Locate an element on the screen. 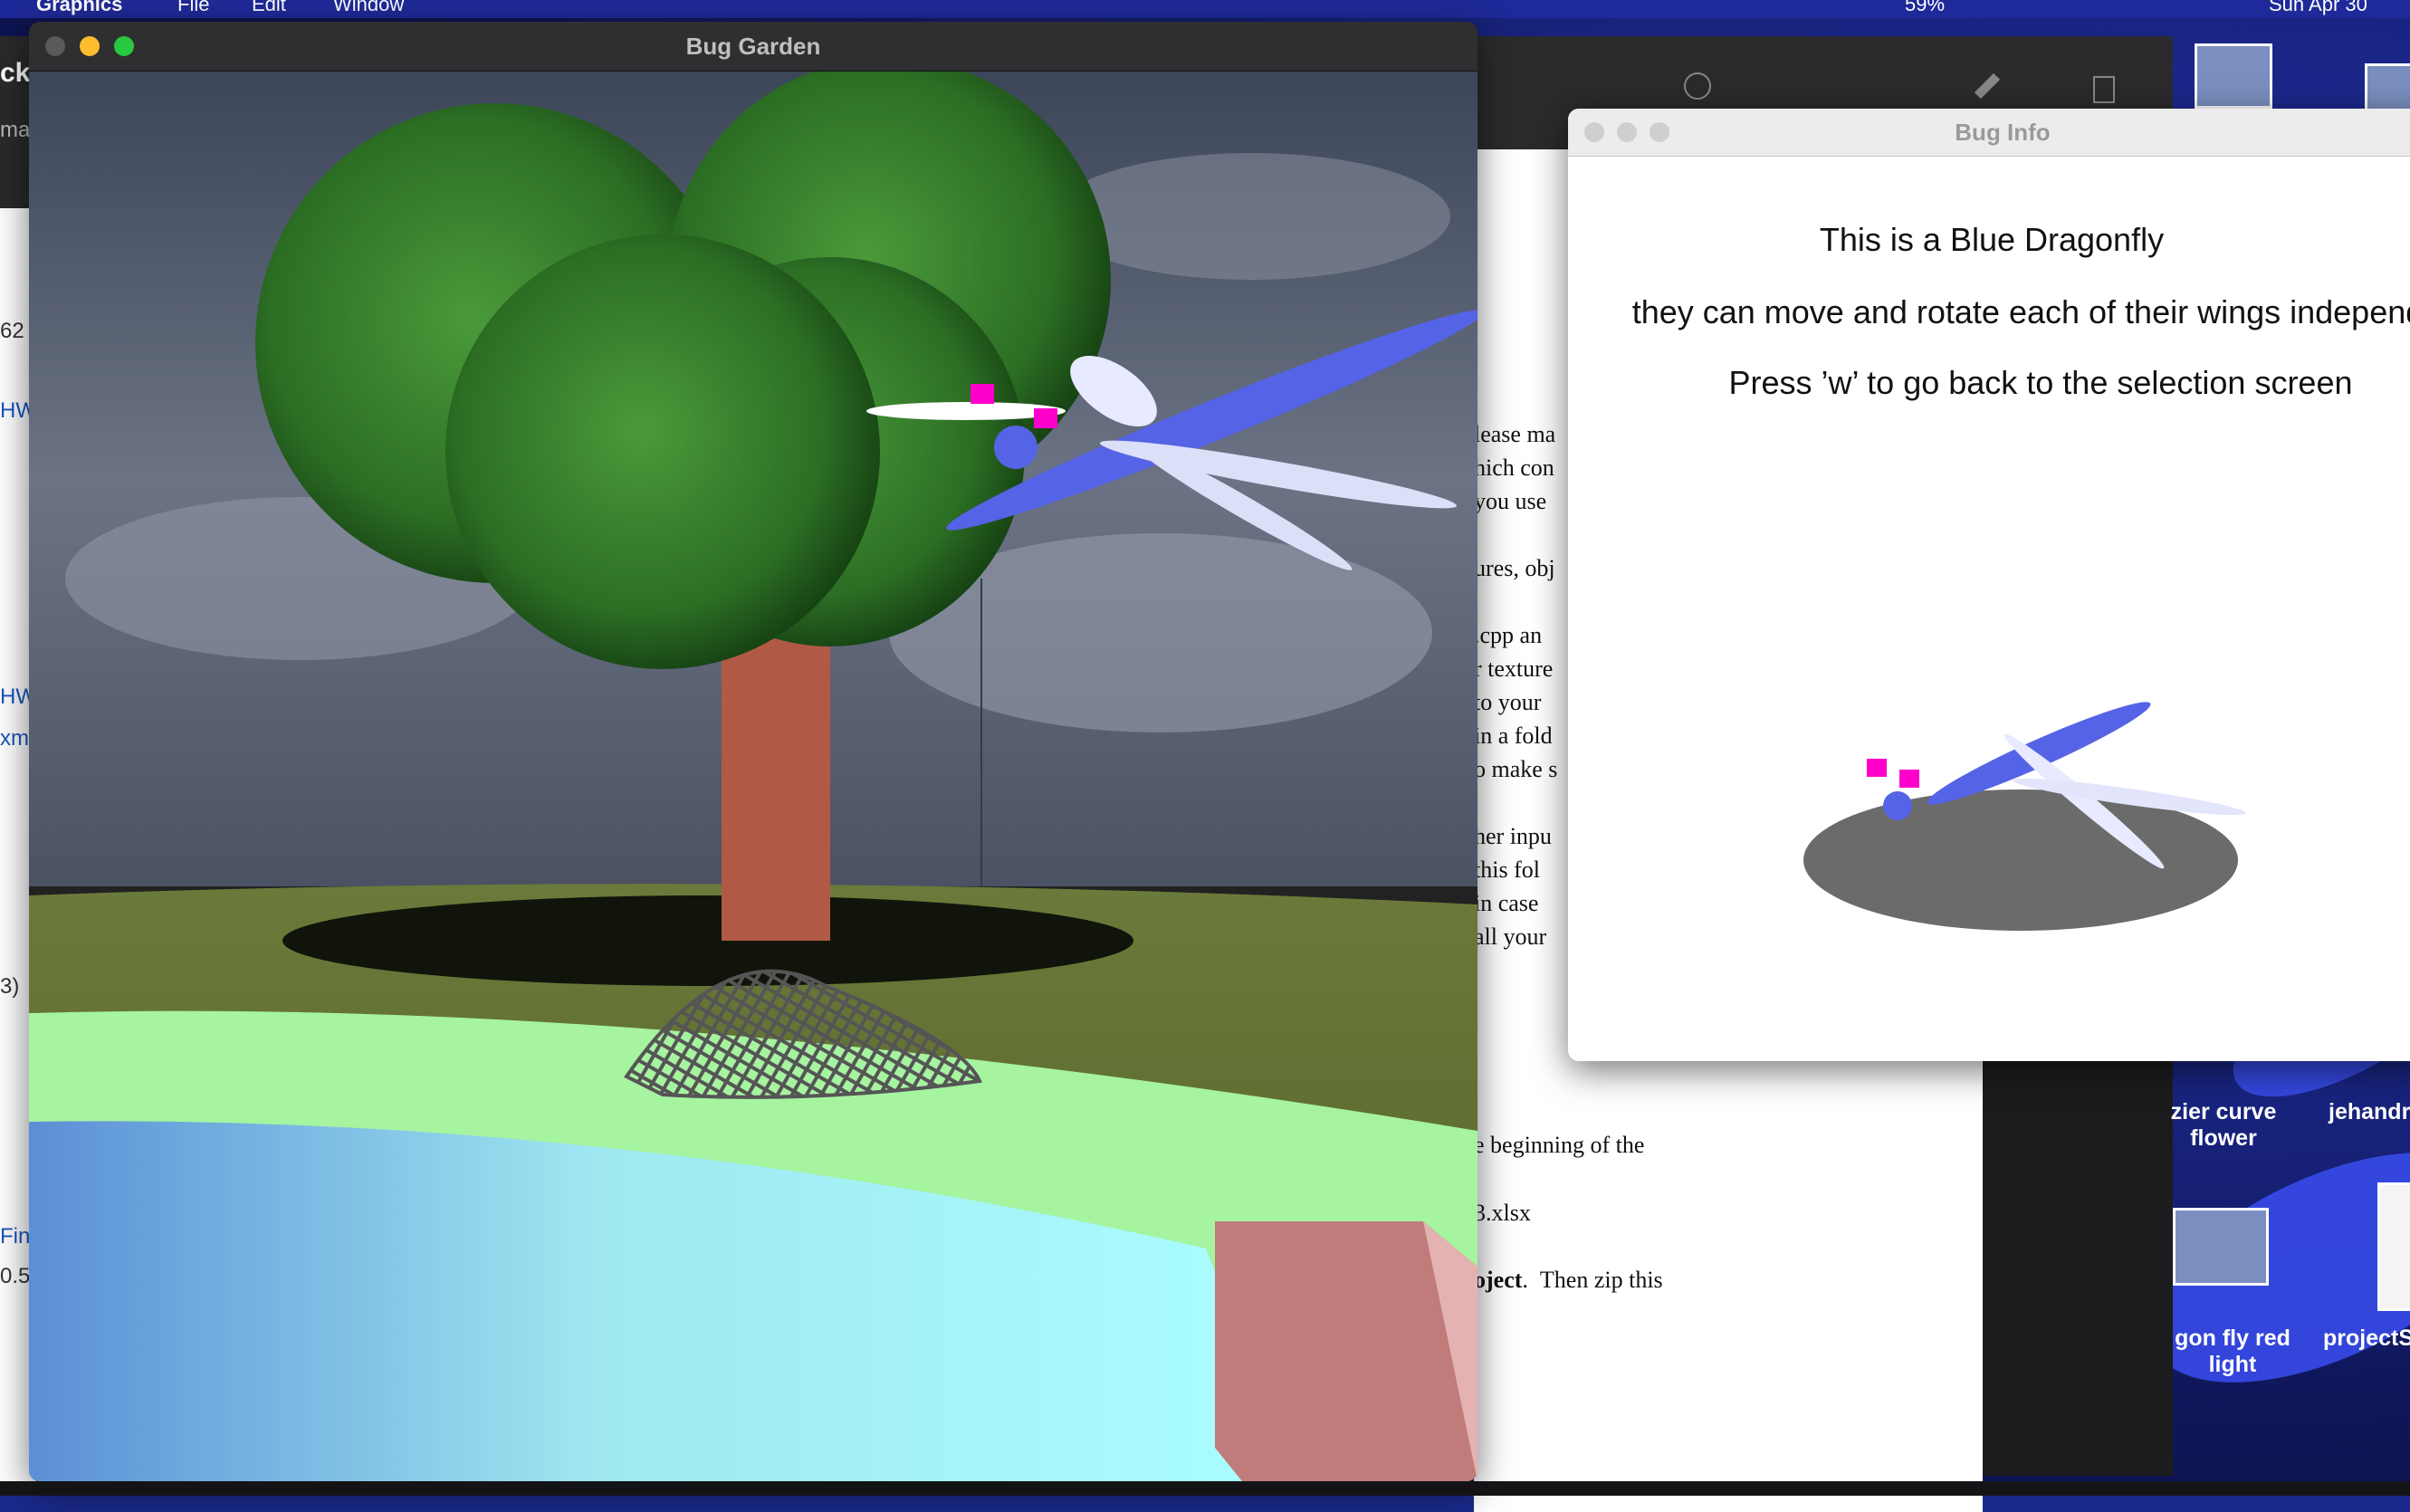 This screenshot has width=2410, height=1512. garden-title: Bug Garden is located at coordinates (753, 46).